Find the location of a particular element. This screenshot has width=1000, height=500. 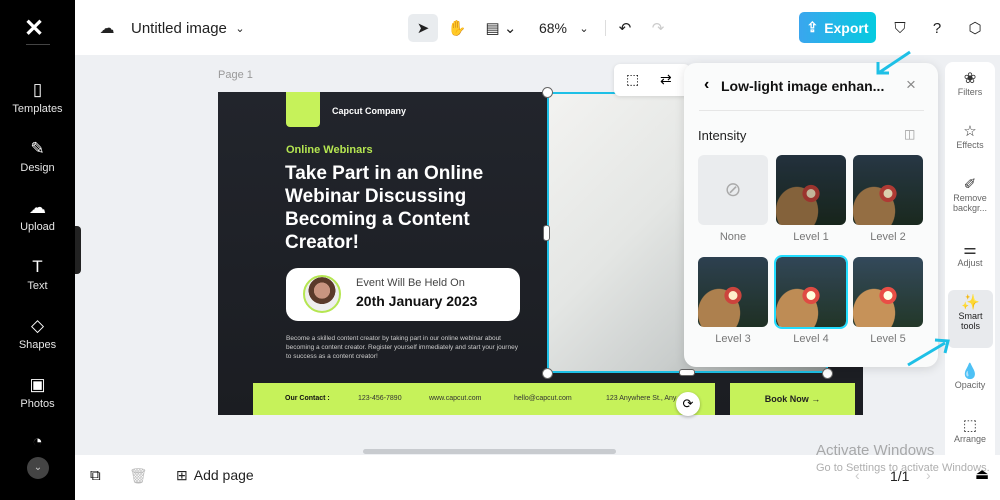

sidebar-item-shapes: ◇ Shapes is located at coordinates (37, 333).